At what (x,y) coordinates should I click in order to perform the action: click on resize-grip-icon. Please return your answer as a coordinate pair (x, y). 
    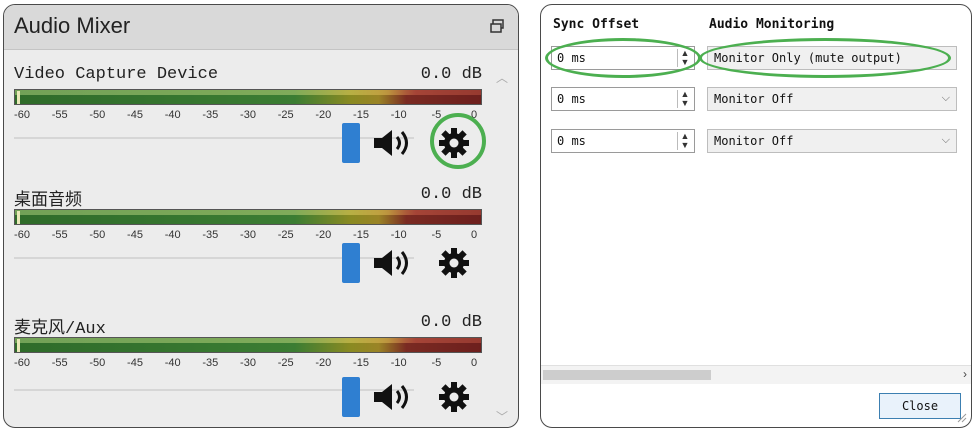
    Looking at the image, I should click on (962, 418).